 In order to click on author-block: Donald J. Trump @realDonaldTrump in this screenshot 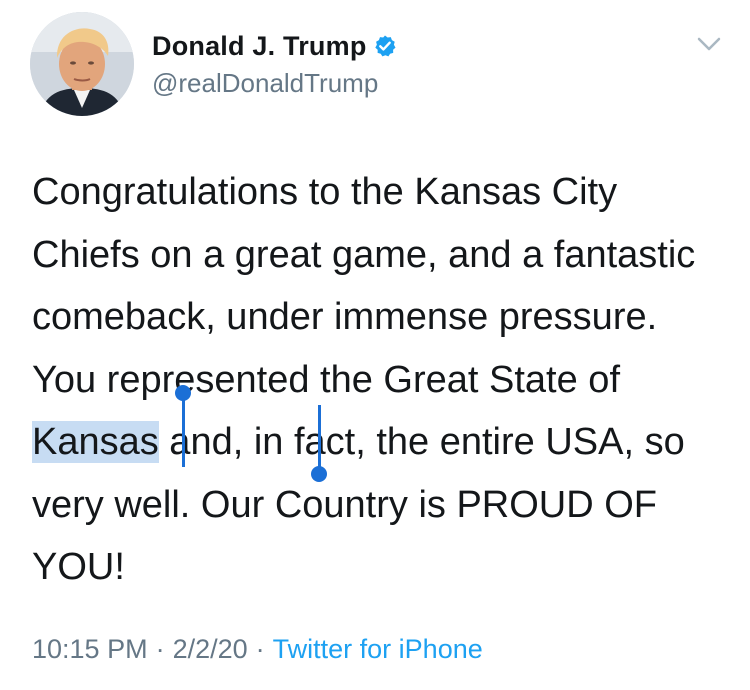, I will do `click(274, 68)`.